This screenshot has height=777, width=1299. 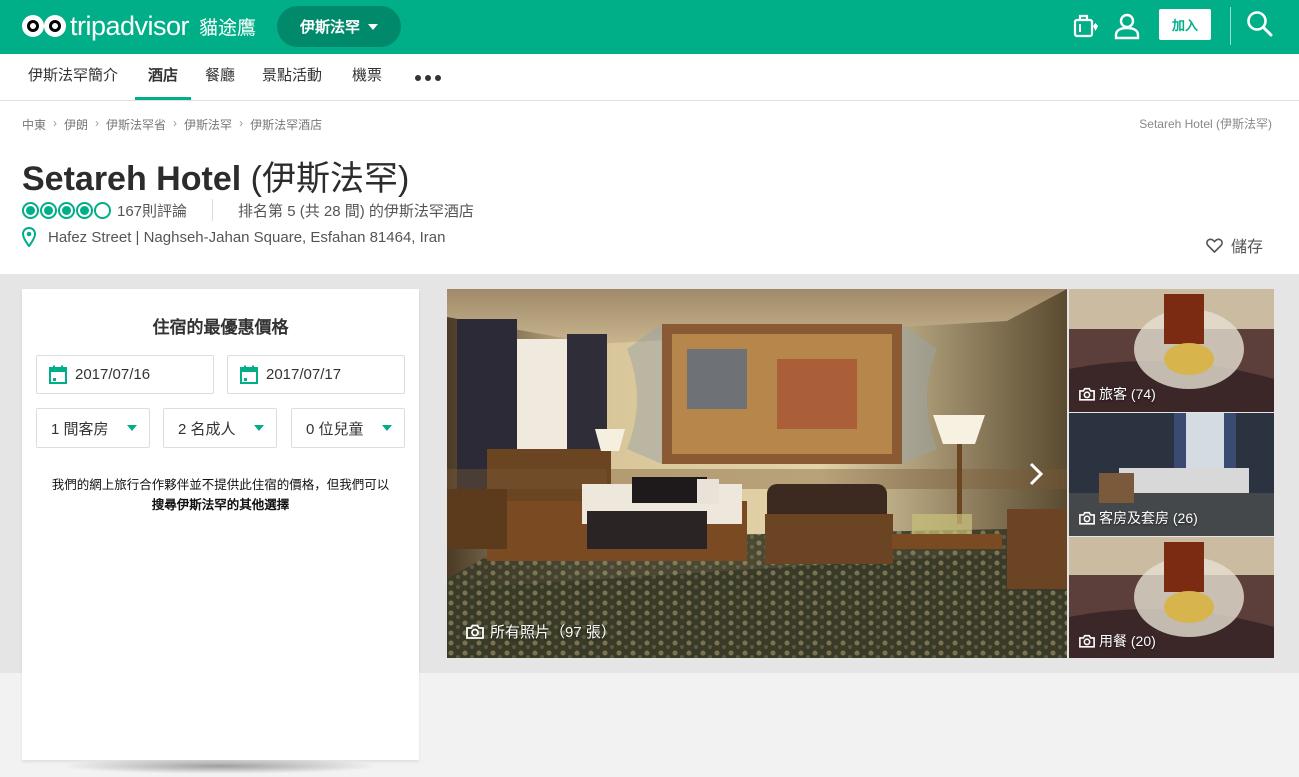 I want to click on nav-item-flights: 機票, so click(x=367, y=77).